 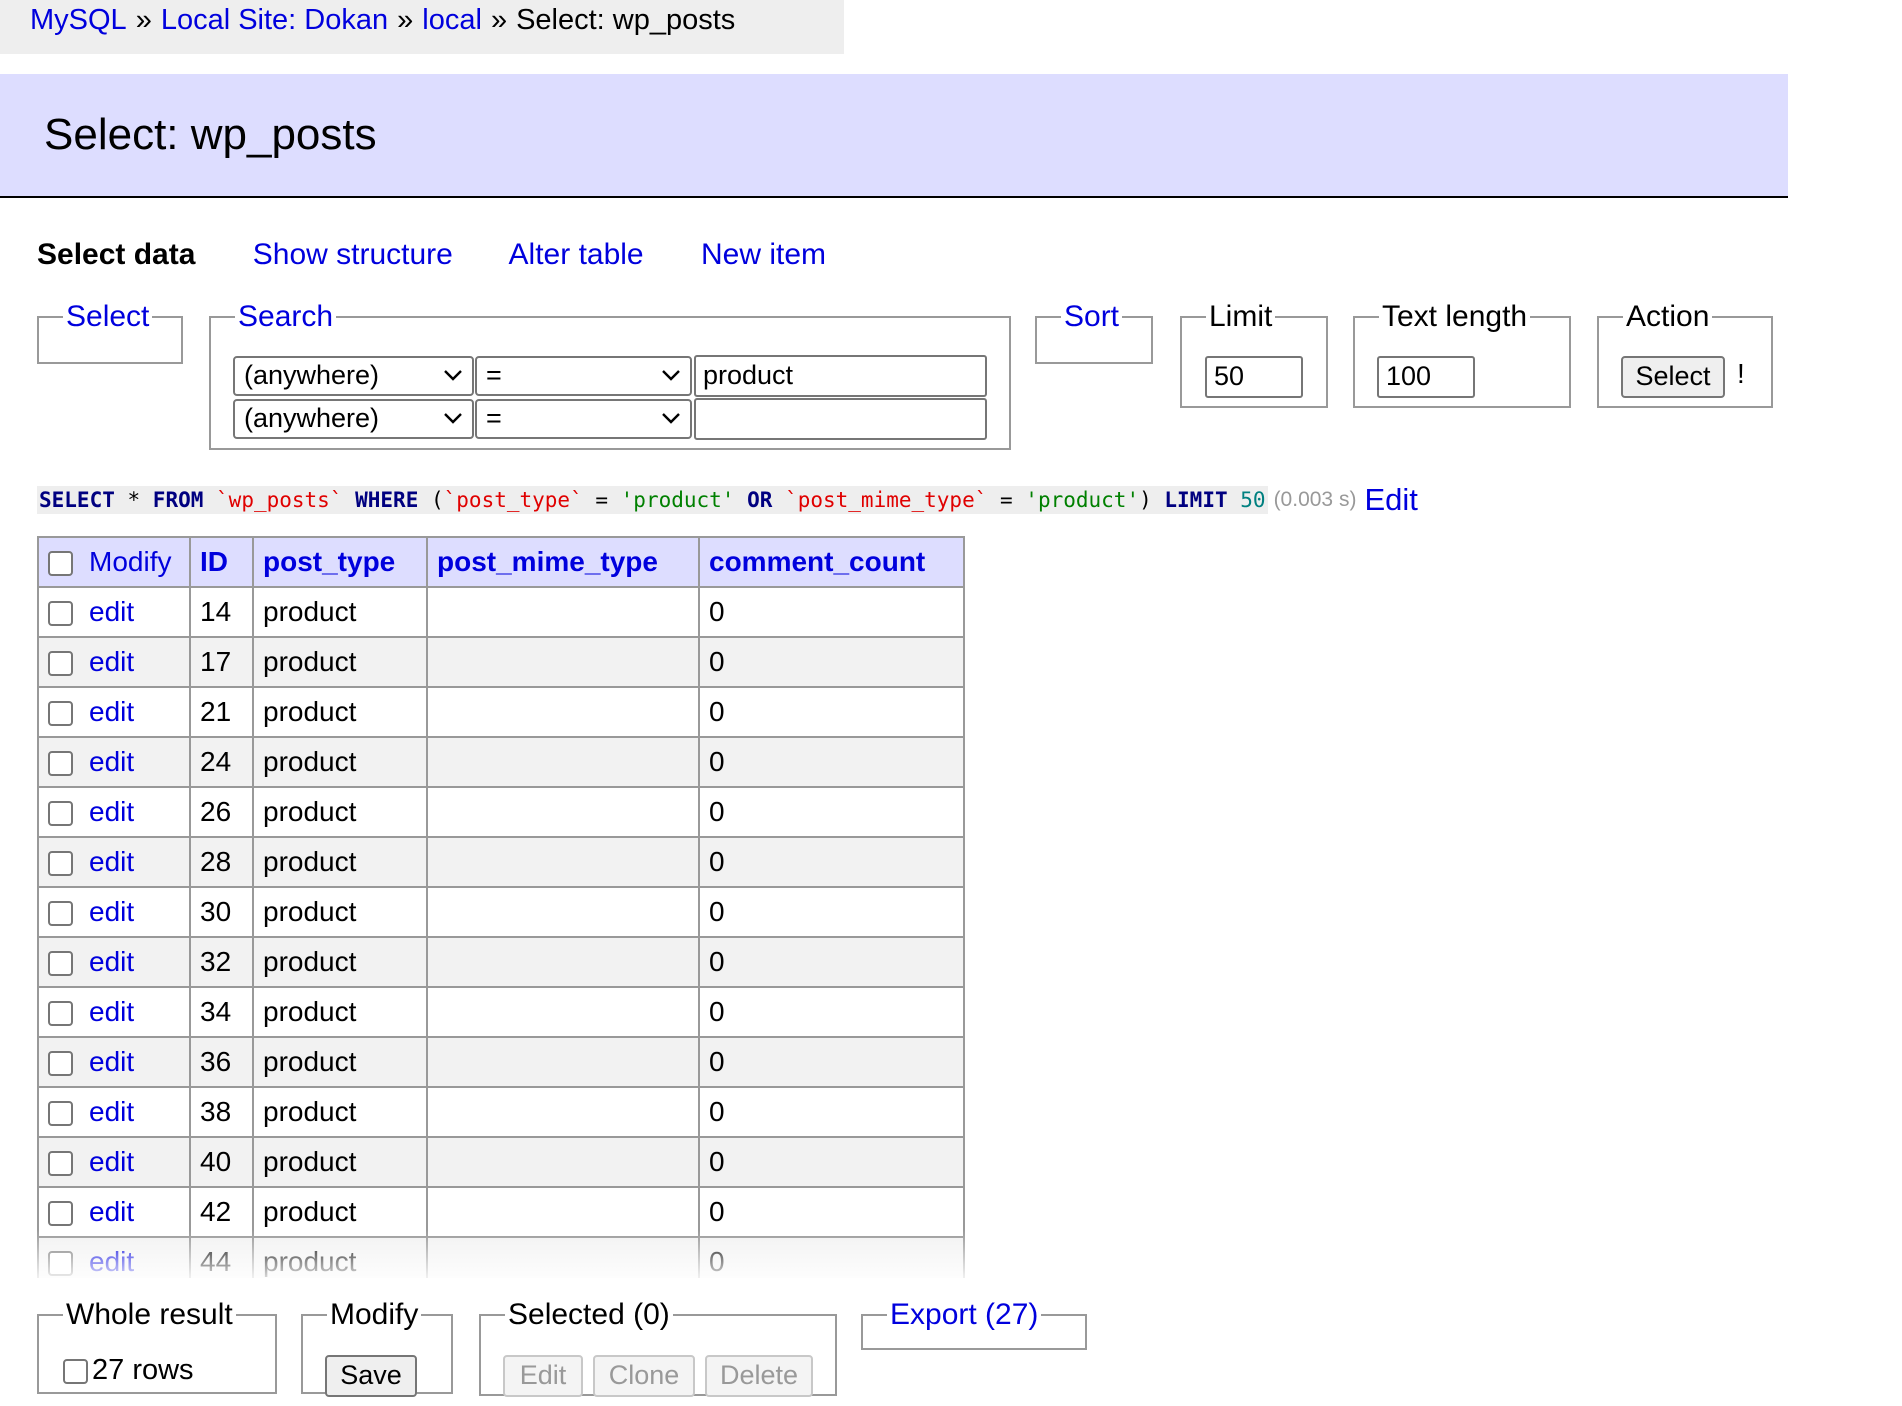 I want to click on sql-token: 50, so click(x=1253, y=500).